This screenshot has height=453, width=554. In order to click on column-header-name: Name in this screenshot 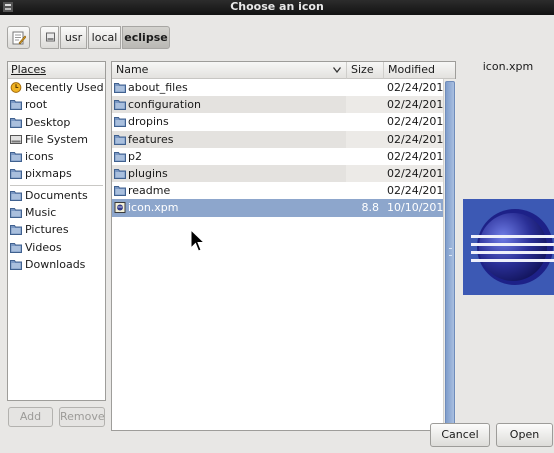, I will do `click(229, 70)`.